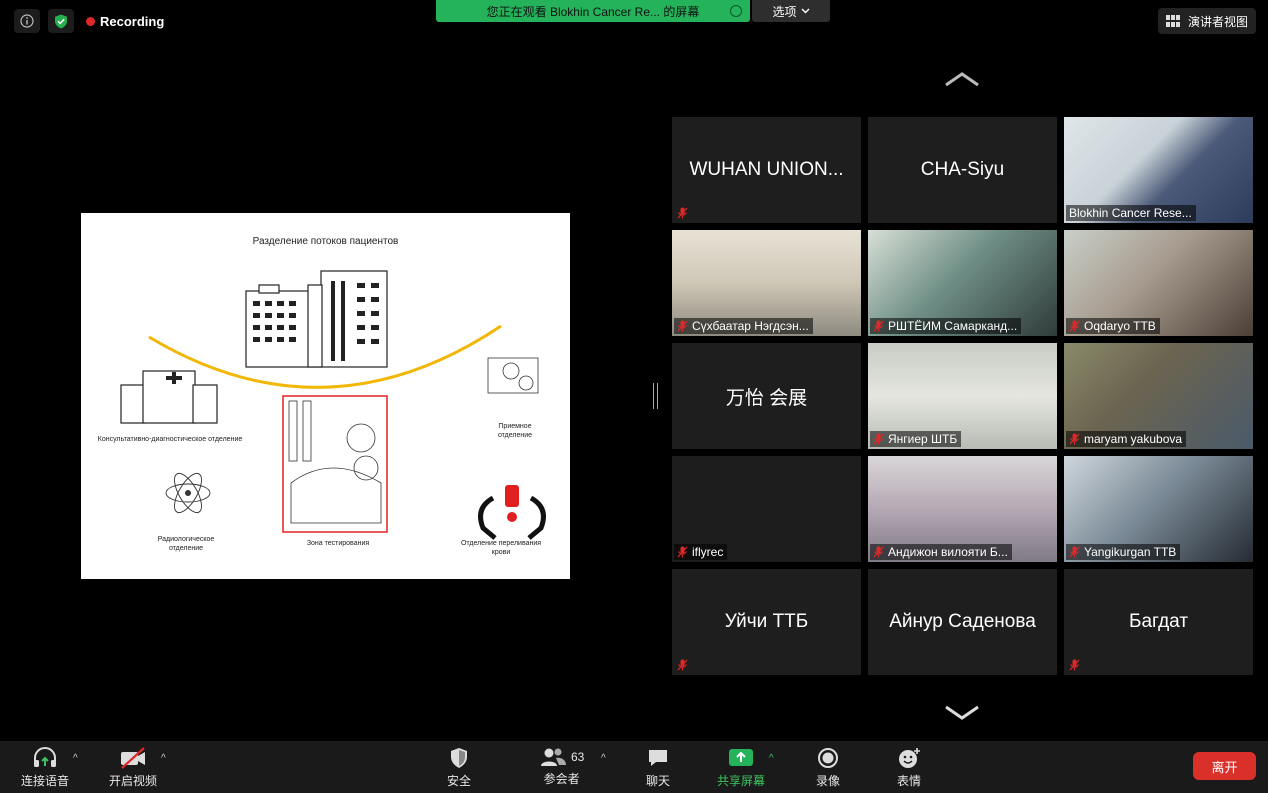 The image size is (1268, 793). I want to click on recording-label: Recording, so click(132, 21).